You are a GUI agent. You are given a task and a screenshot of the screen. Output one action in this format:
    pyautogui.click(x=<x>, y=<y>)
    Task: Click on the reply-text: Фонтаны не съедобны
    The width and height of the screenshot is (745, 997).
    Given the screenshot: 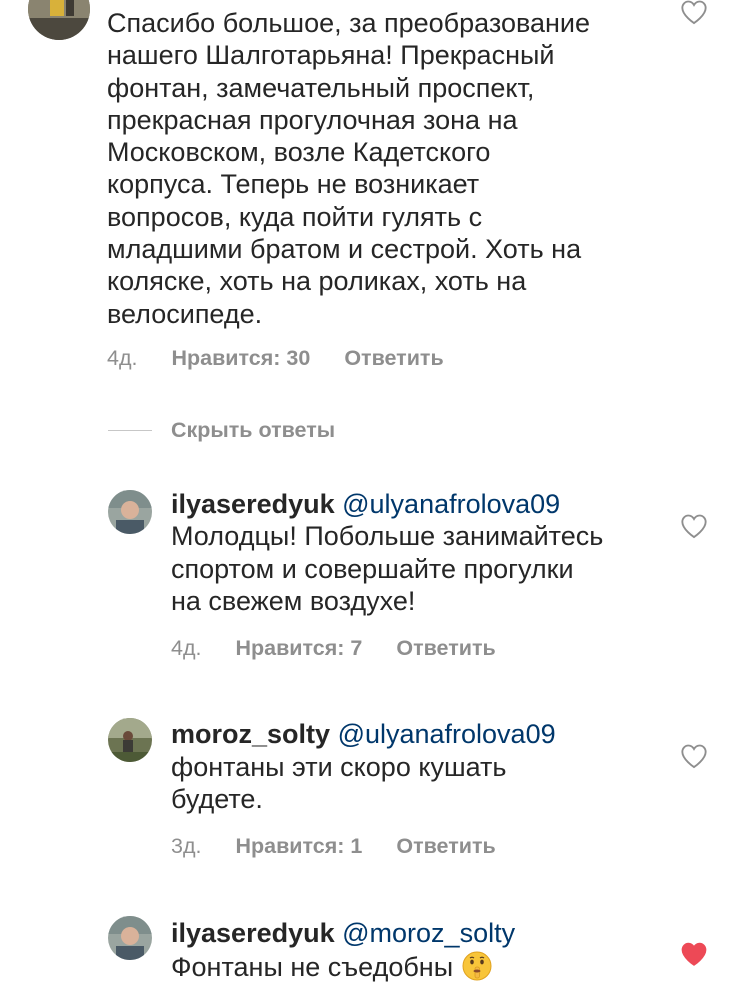 What is the action you would take?
    pyautogui.click(x=312, y=967)
    